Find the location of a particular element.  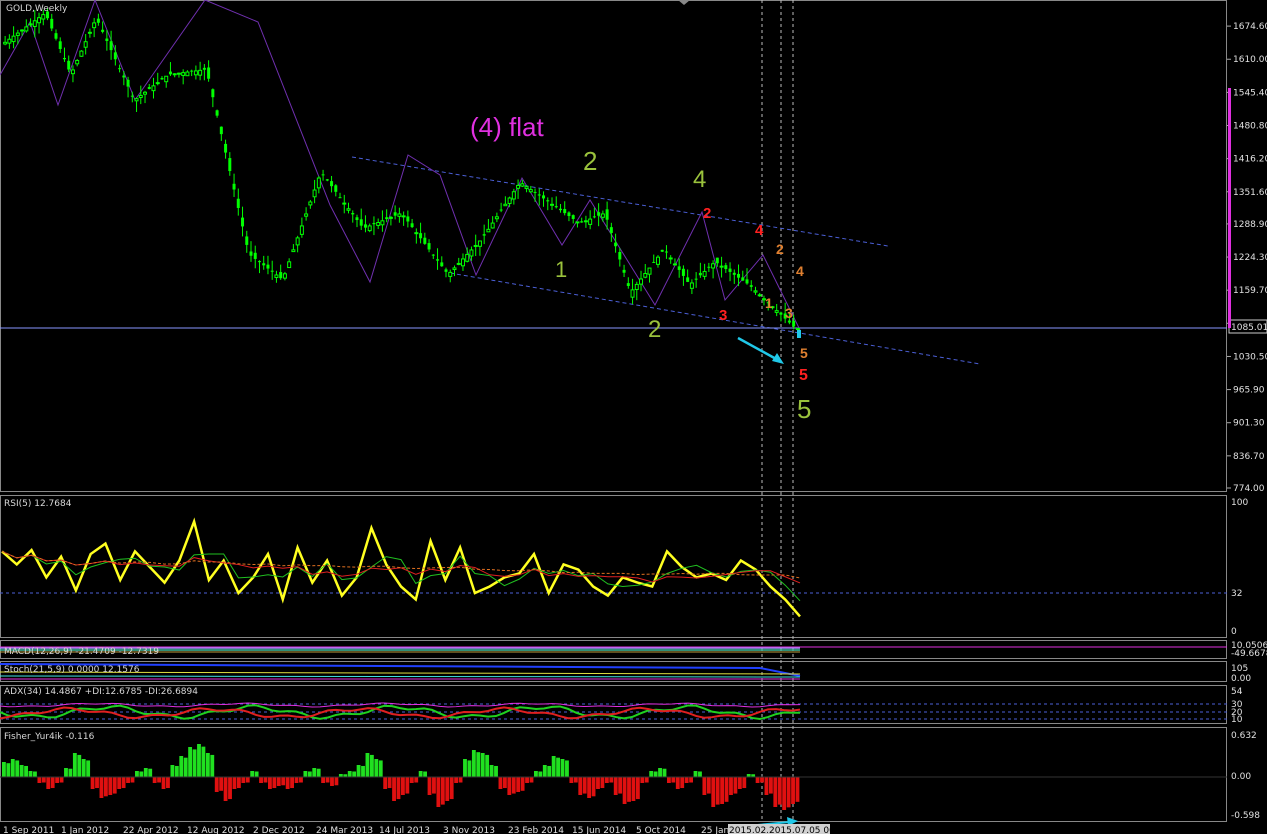

macd-label: MACD(12,26,9) -21.4709 -12.7319 is located at coordinates (81, 652).